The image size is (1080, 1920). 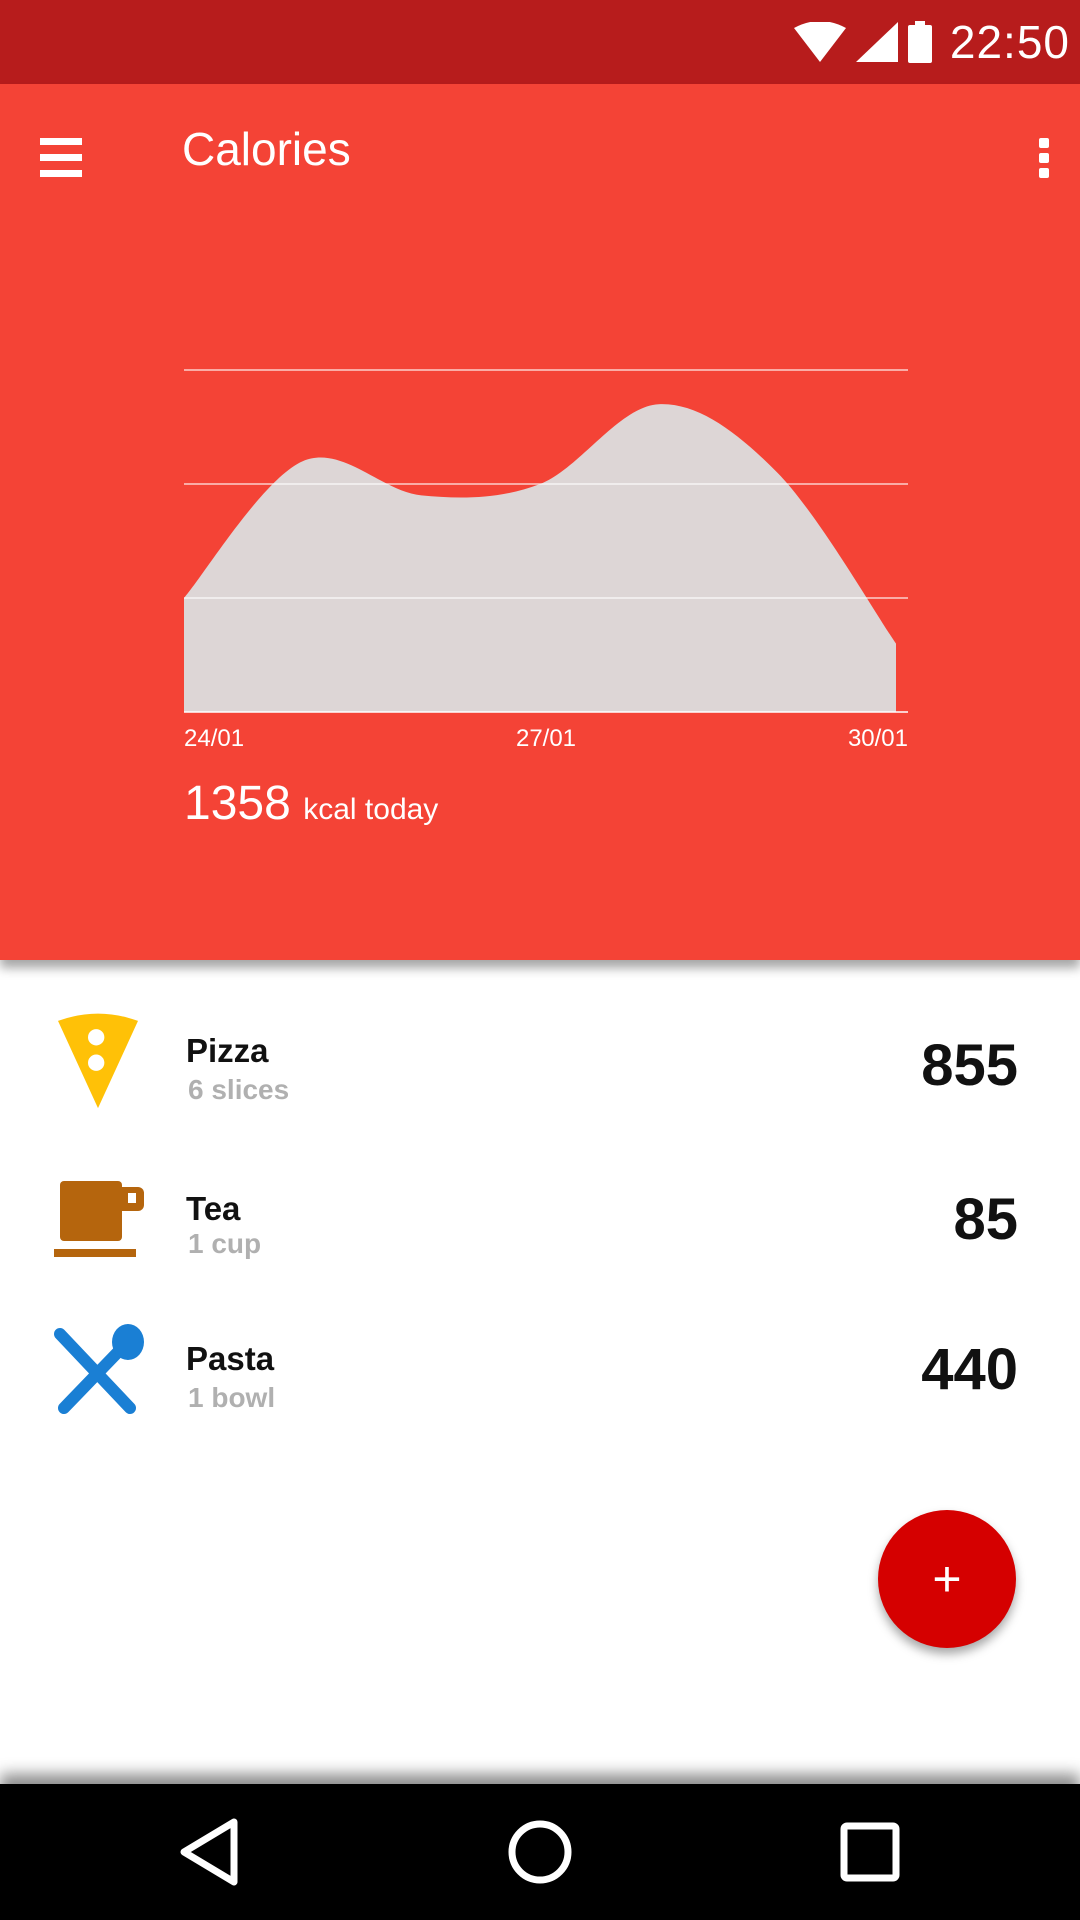 I want to click on food-item-pizza: Pizza 6 slices 855, so click(x=540, y=1085).